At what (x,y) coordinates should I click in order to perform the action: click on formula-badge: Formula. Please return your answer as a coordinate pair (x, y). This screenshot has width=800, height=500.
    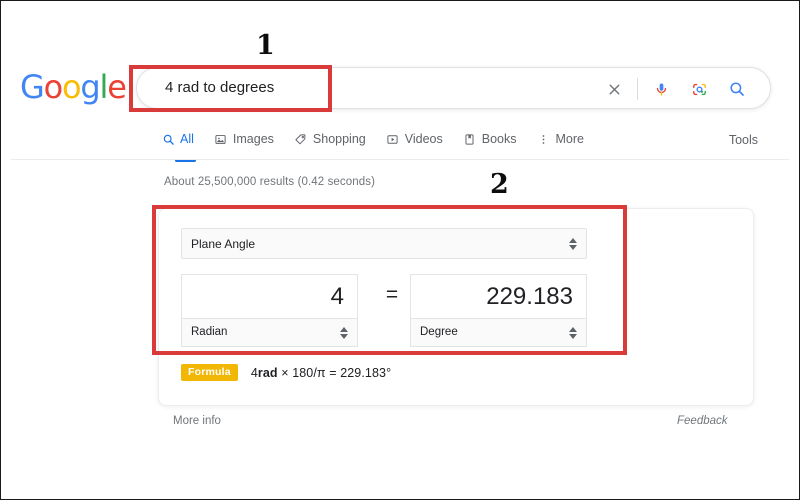
    Looking at the image, I should click on (209, 372).